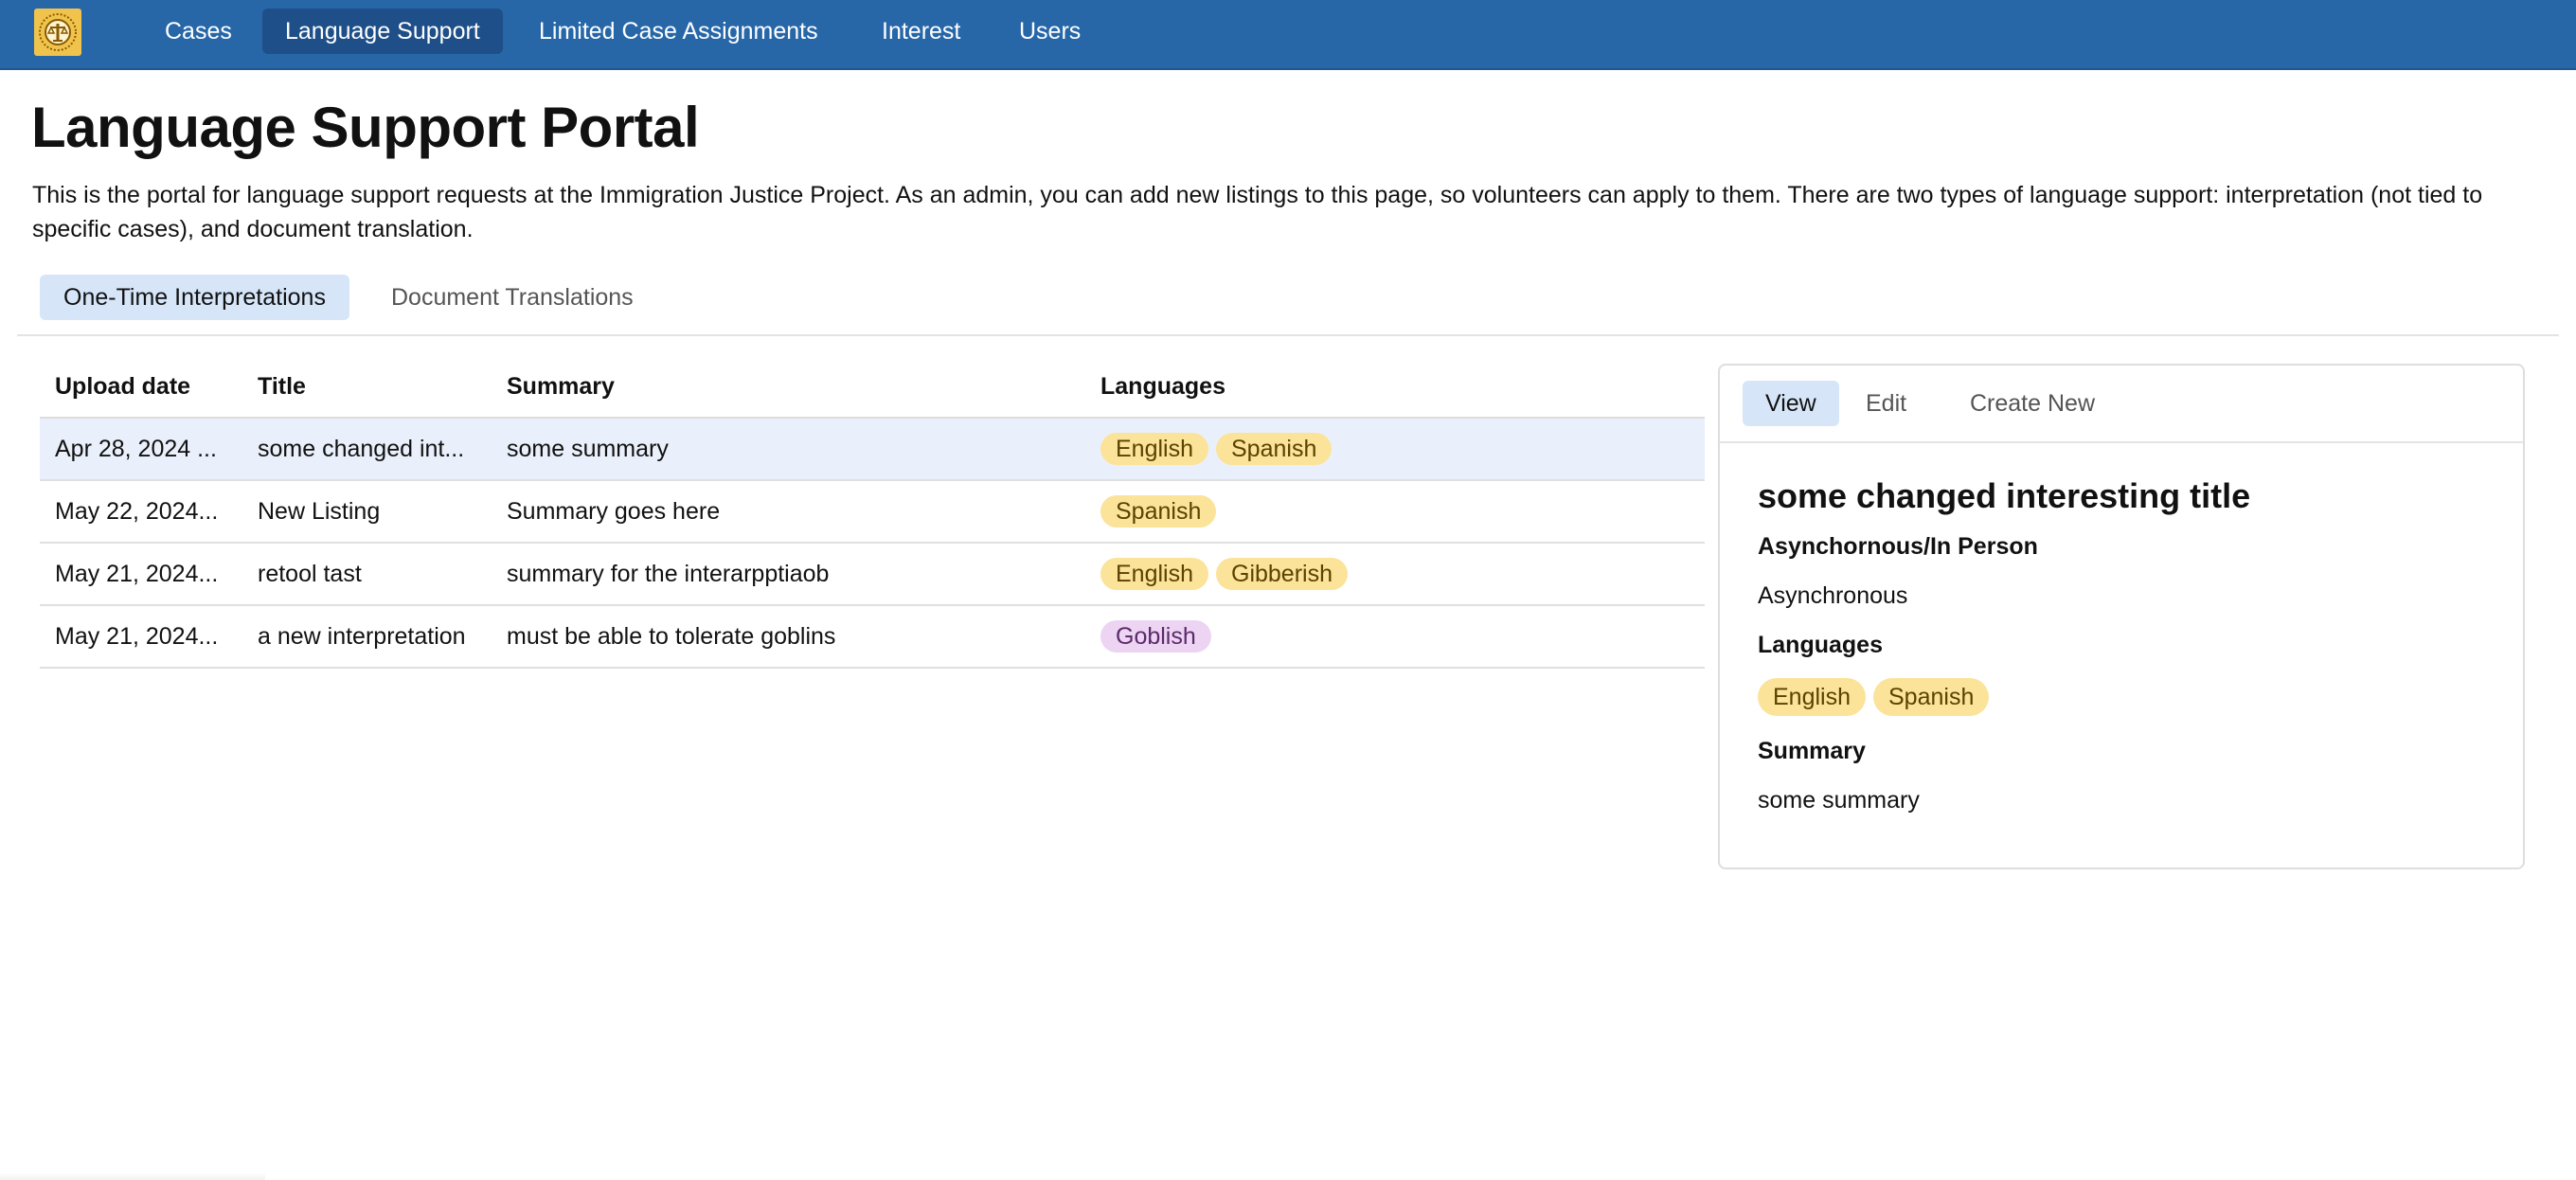 The image size is (2576, 1180). I want to click on column-header-title: Title, so click(282, 386).